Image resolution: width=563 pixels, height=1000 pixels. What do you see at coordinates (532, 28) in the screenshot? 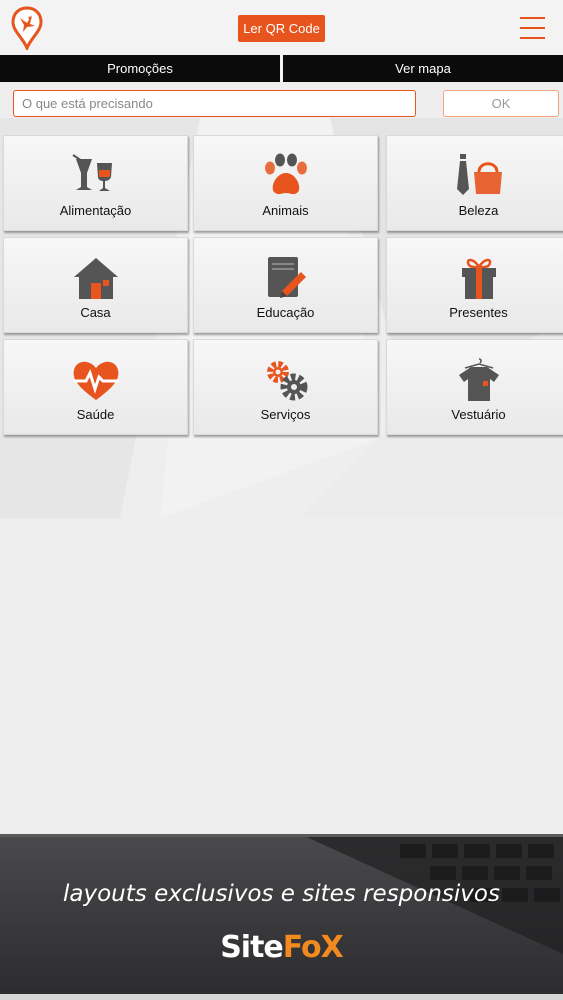
I see `hamburger-menu-icon` at bounding box center [532, 28].